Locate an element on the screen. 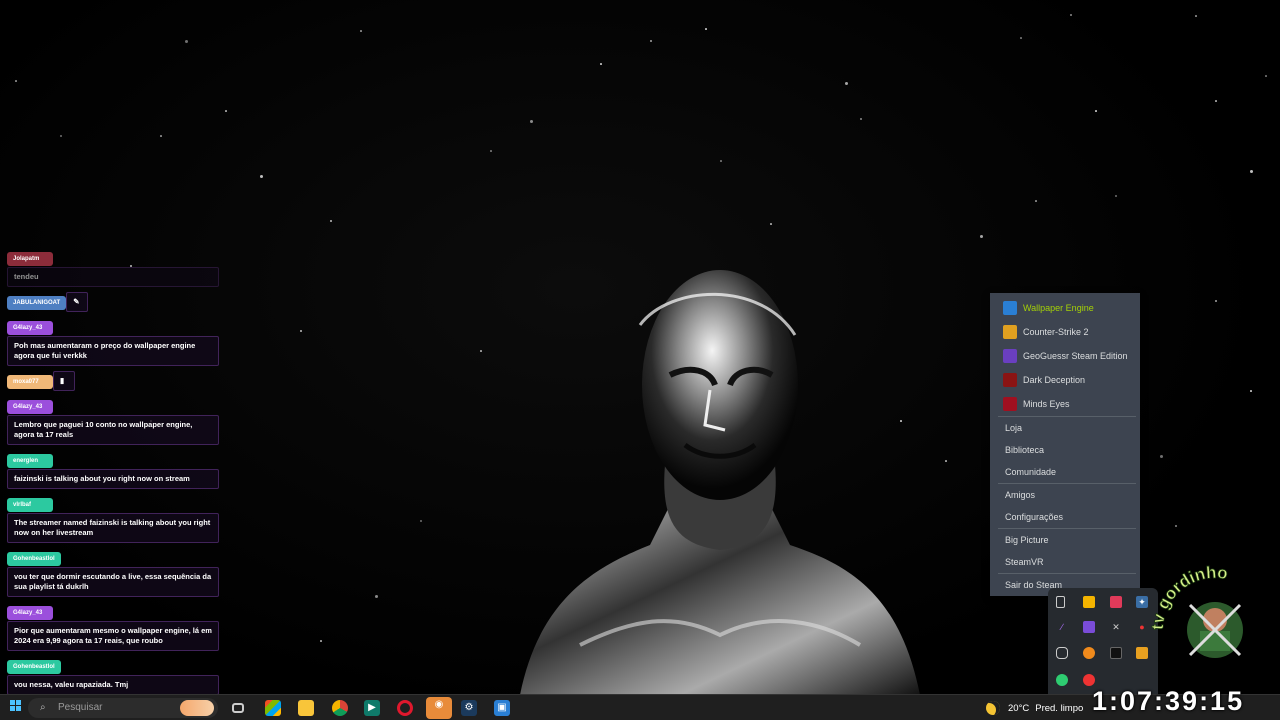 The image size is (1280, 720). steam-menu-item: SteamVR is located at coordinates (1065, 562).